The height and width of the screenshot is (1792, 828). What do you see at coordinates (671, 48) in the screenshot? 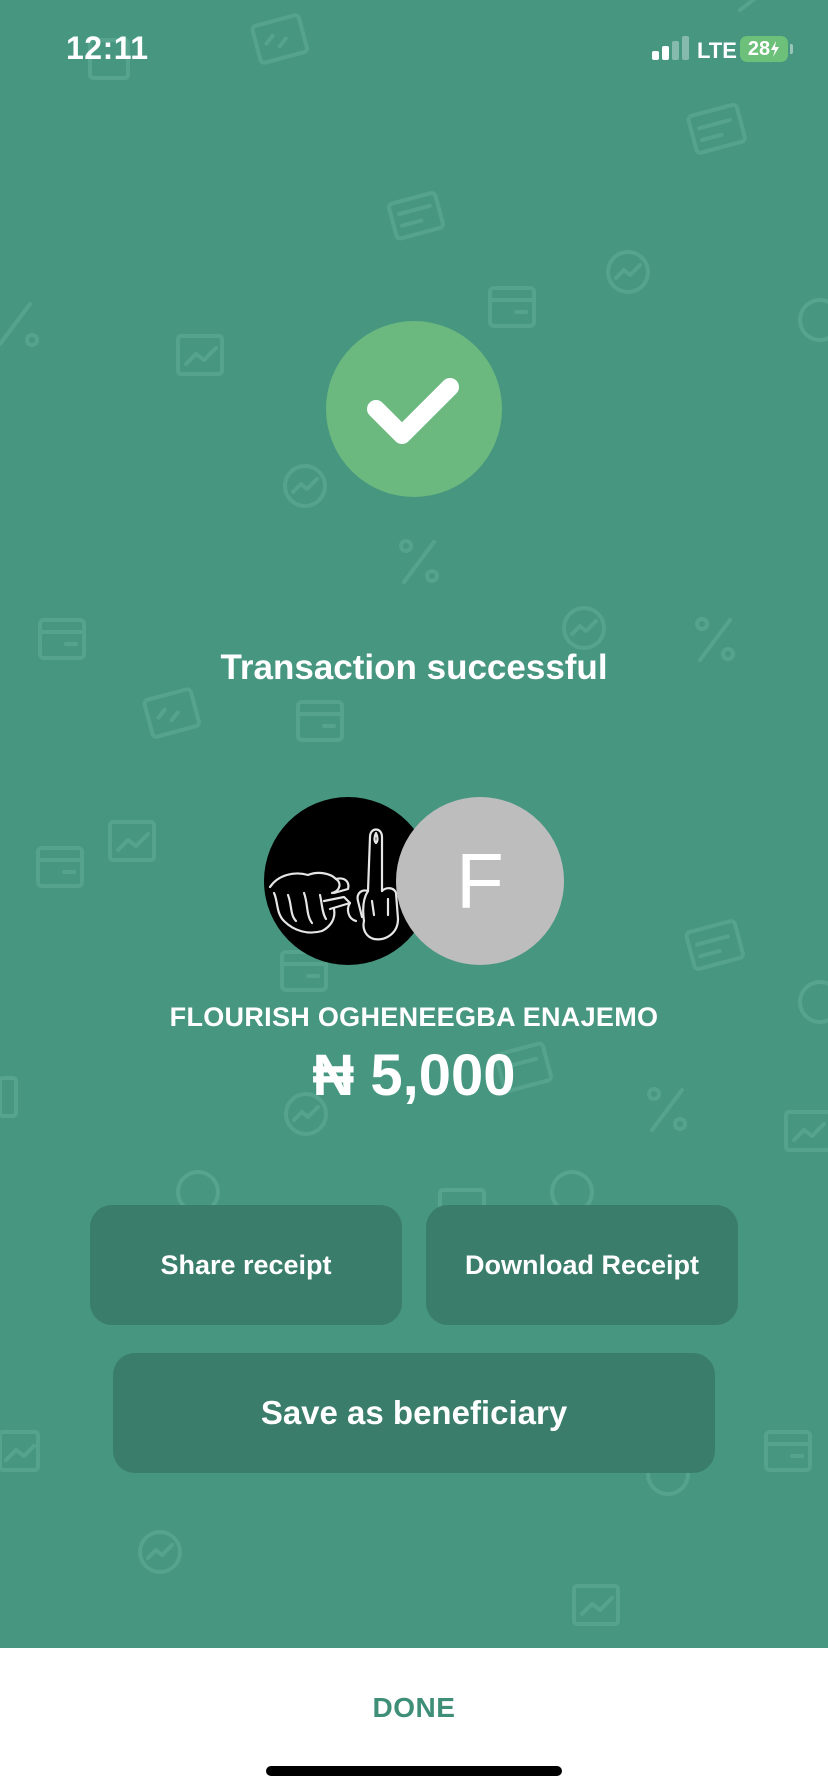
I see `cellular-signal-icon` at bounding box center [671, 48].